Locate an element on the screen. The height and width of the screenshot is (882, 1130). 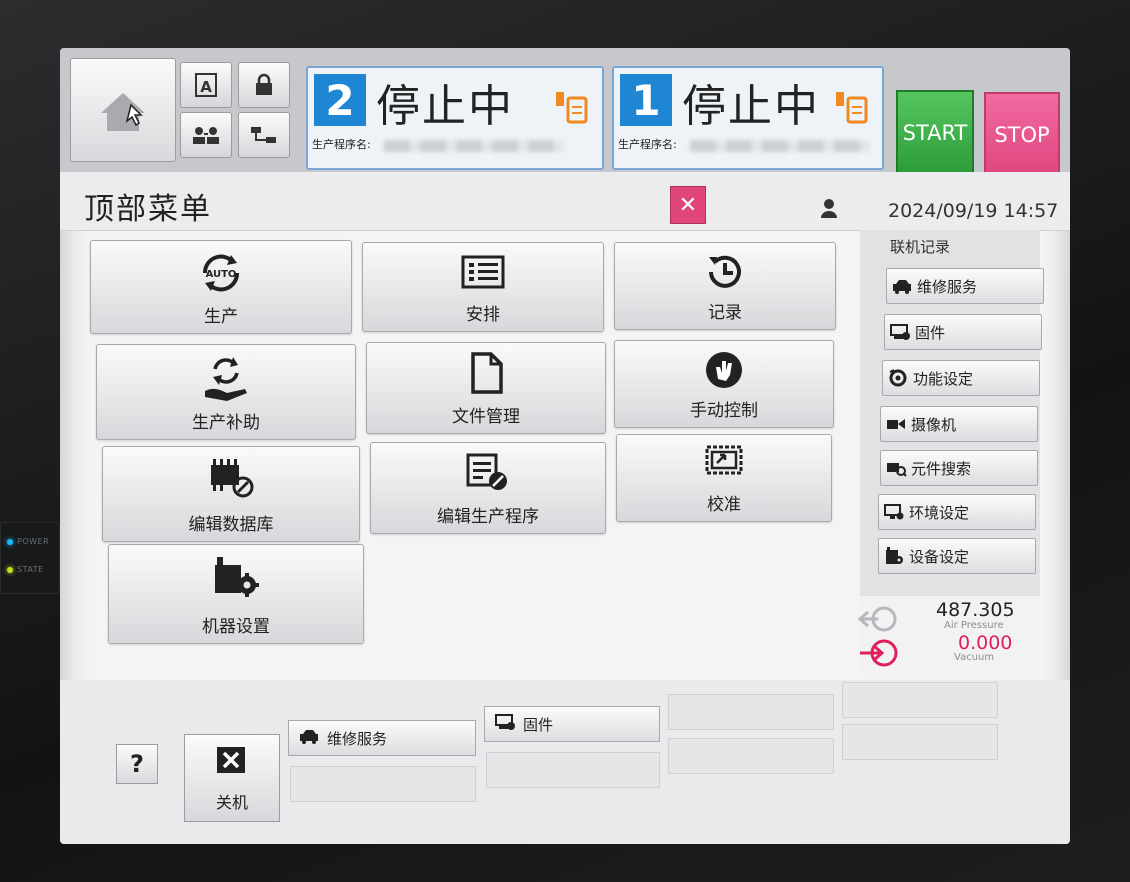
lane-2-panel: 2 停止中 生产程序名: is located at coordinates (455, 118).